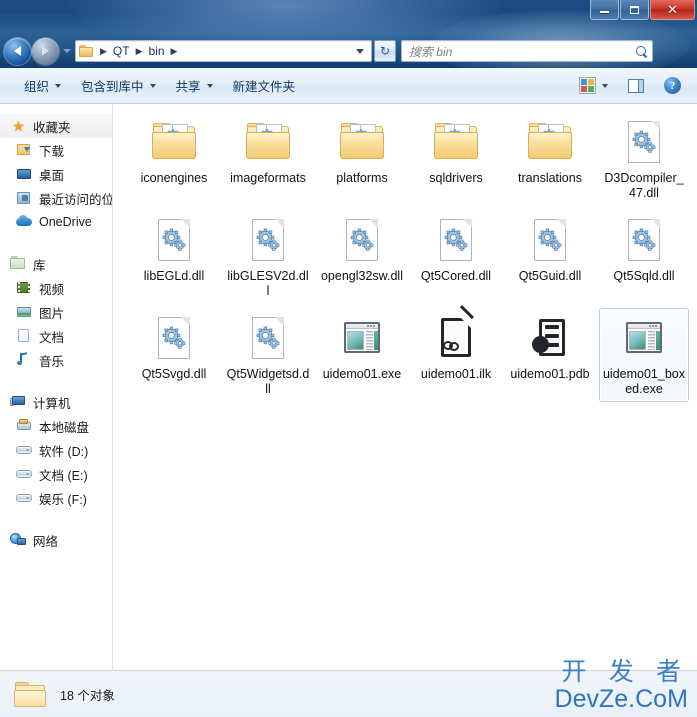  I want to click on search-box: 搜索 bin, so click(527, 51).